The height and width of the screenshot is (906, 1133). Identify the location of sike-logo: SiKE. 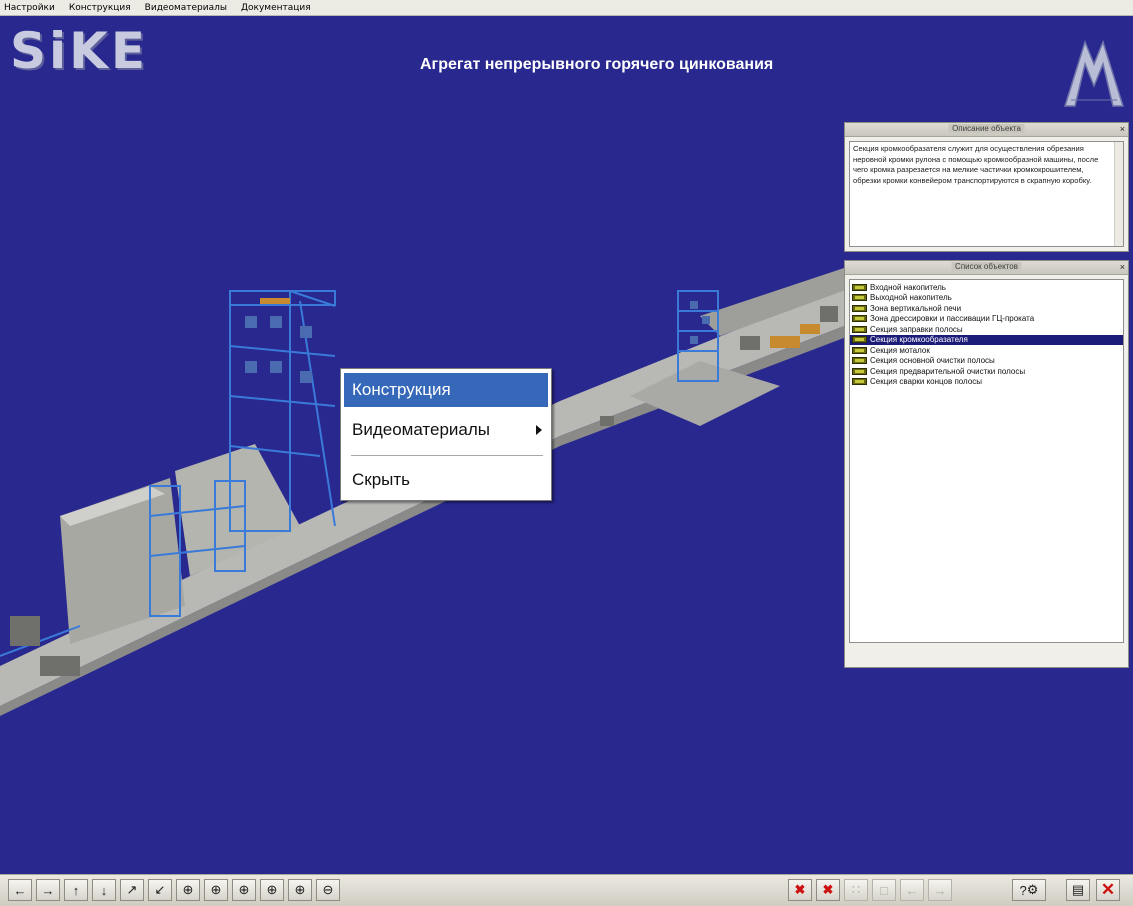
(79, 51).